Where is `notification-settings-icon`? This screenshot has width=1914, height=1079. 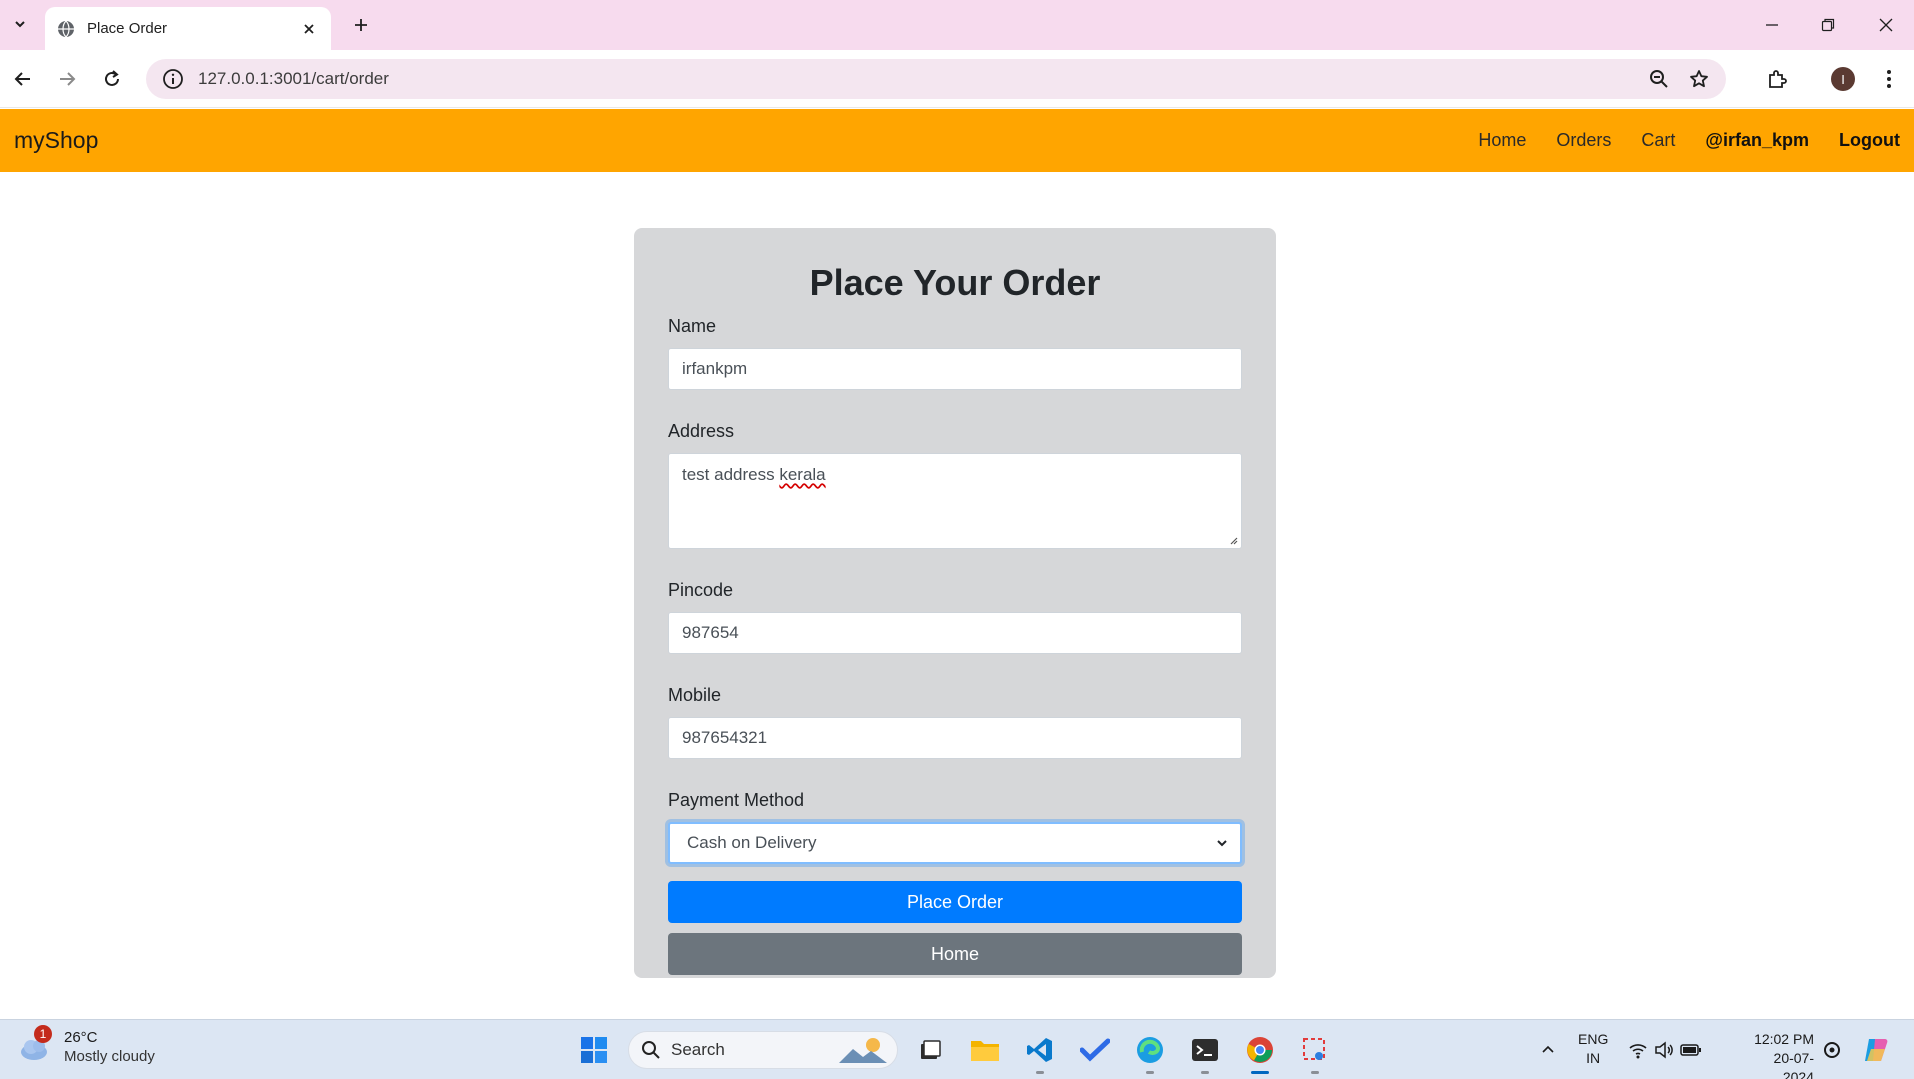 notification-settings-icon is located at coordinates (1832, 1050).